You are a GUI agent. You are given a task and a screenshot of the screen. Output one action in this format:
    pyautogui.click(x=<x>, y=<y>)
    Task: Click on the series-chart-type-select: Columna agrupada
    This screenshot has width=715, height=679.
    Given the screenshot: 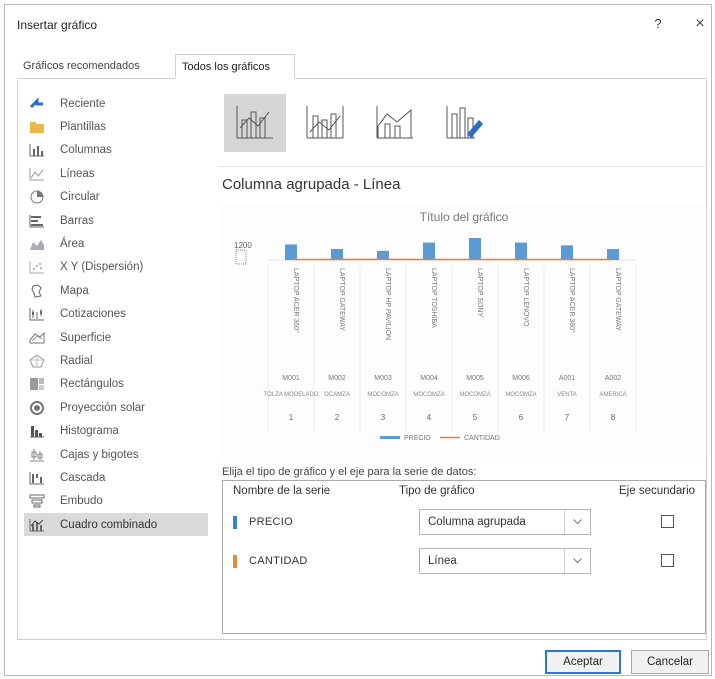 What is the action you would take?
    pyautogui.click(x=505, y=522)
    